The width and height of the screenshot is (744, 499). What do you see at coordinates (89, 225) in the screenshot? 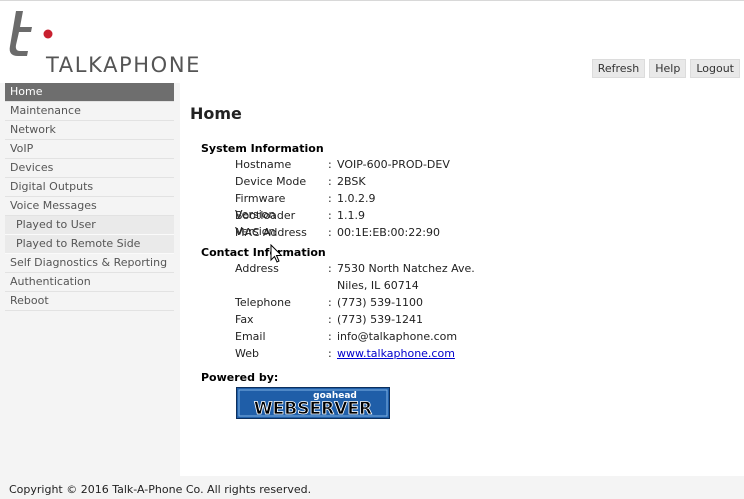
I see `sidebar-subitem-played-to-user: Played to User` at bounding box center [89, 225].